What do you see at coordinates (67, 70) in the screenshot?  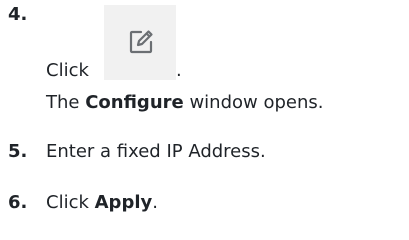 I see `step-4-click-text: Click` at bounding box center [67, 70].